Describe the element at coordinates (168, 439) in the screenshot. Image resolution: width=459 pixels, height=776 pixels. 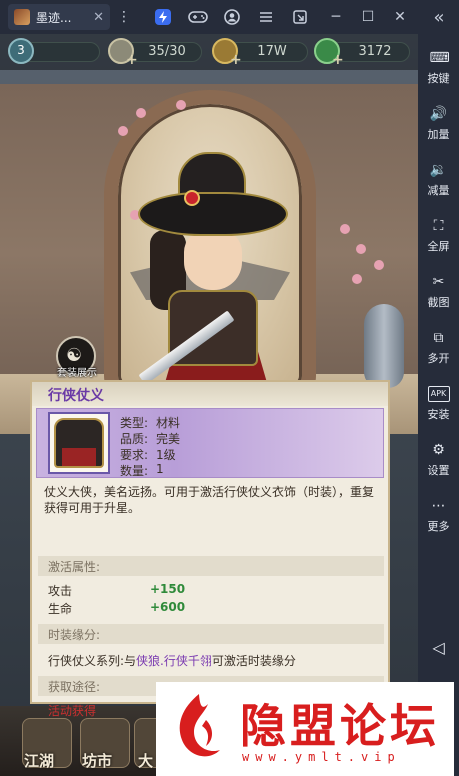
I see `quality-value: 完美` at that location.